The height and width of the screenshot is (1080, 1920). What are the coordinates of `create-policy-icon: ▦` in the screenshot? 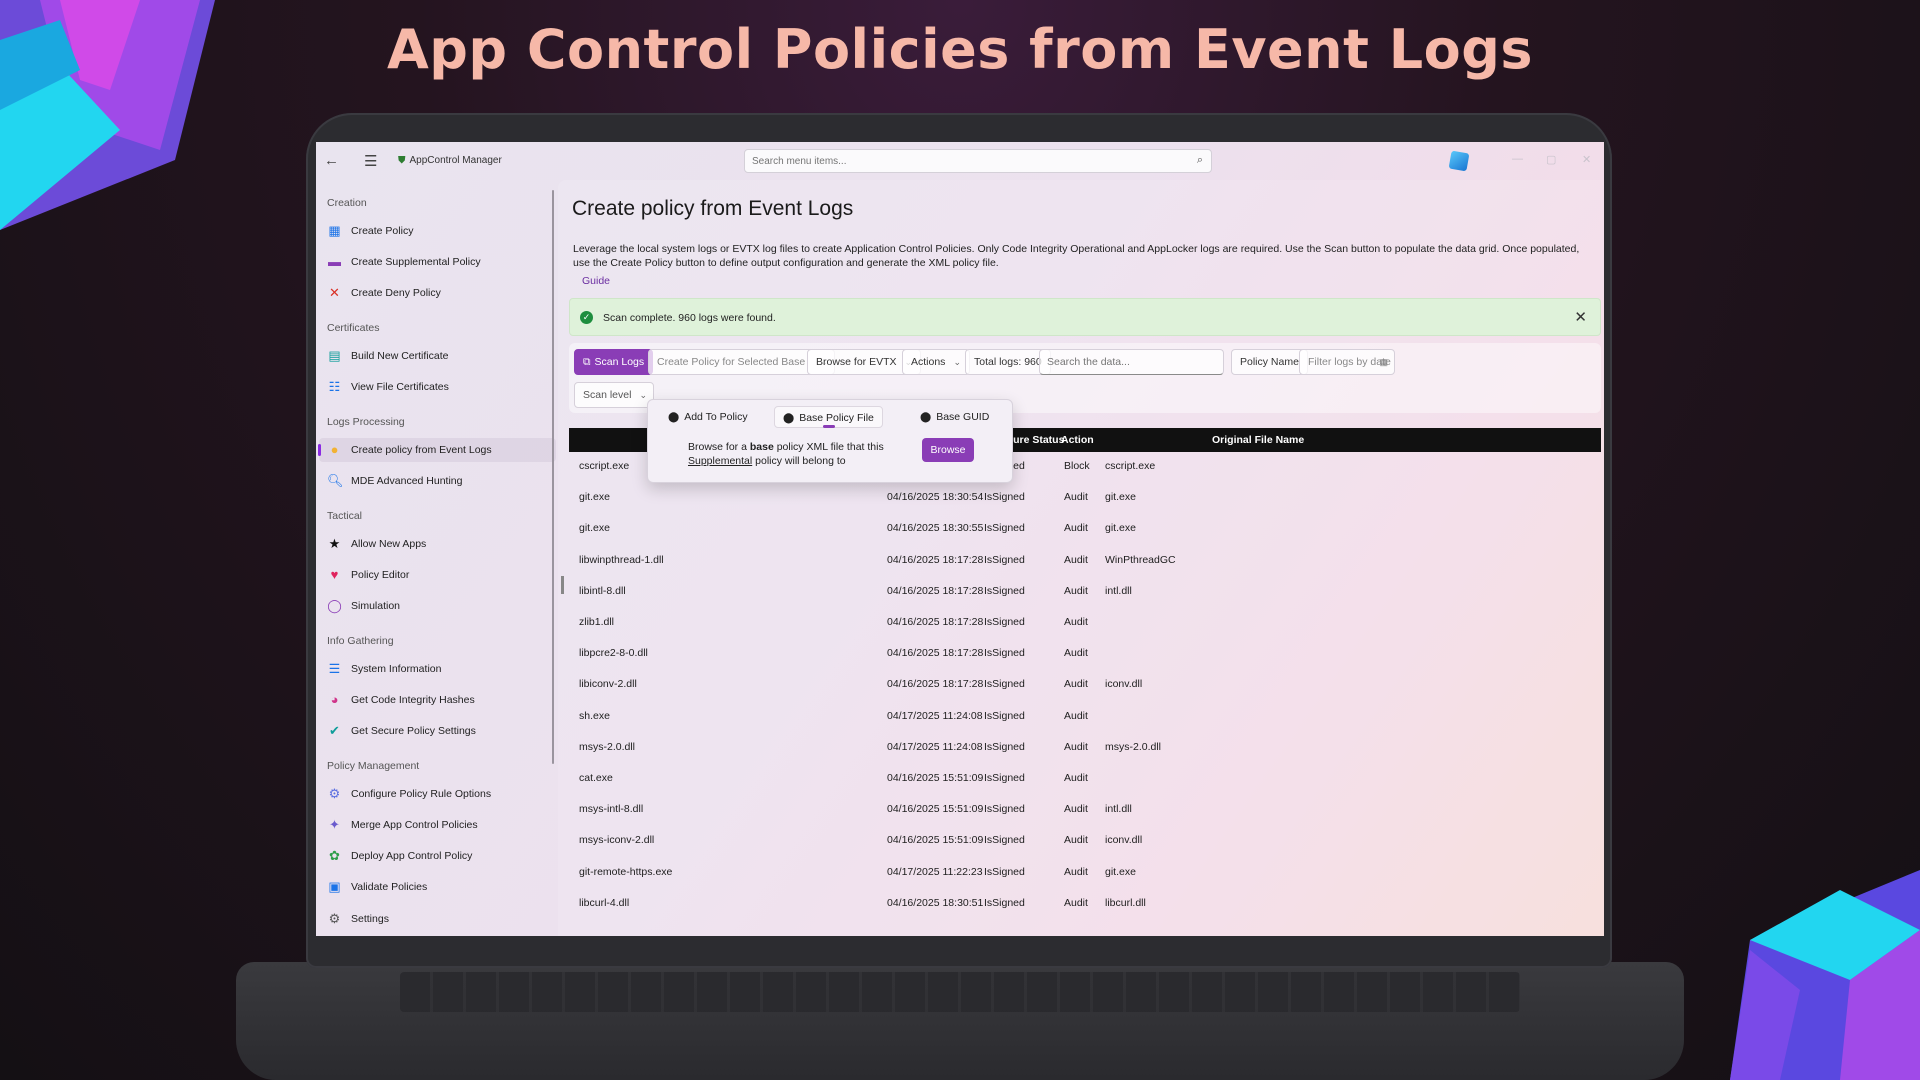 It's located at (334, 230).